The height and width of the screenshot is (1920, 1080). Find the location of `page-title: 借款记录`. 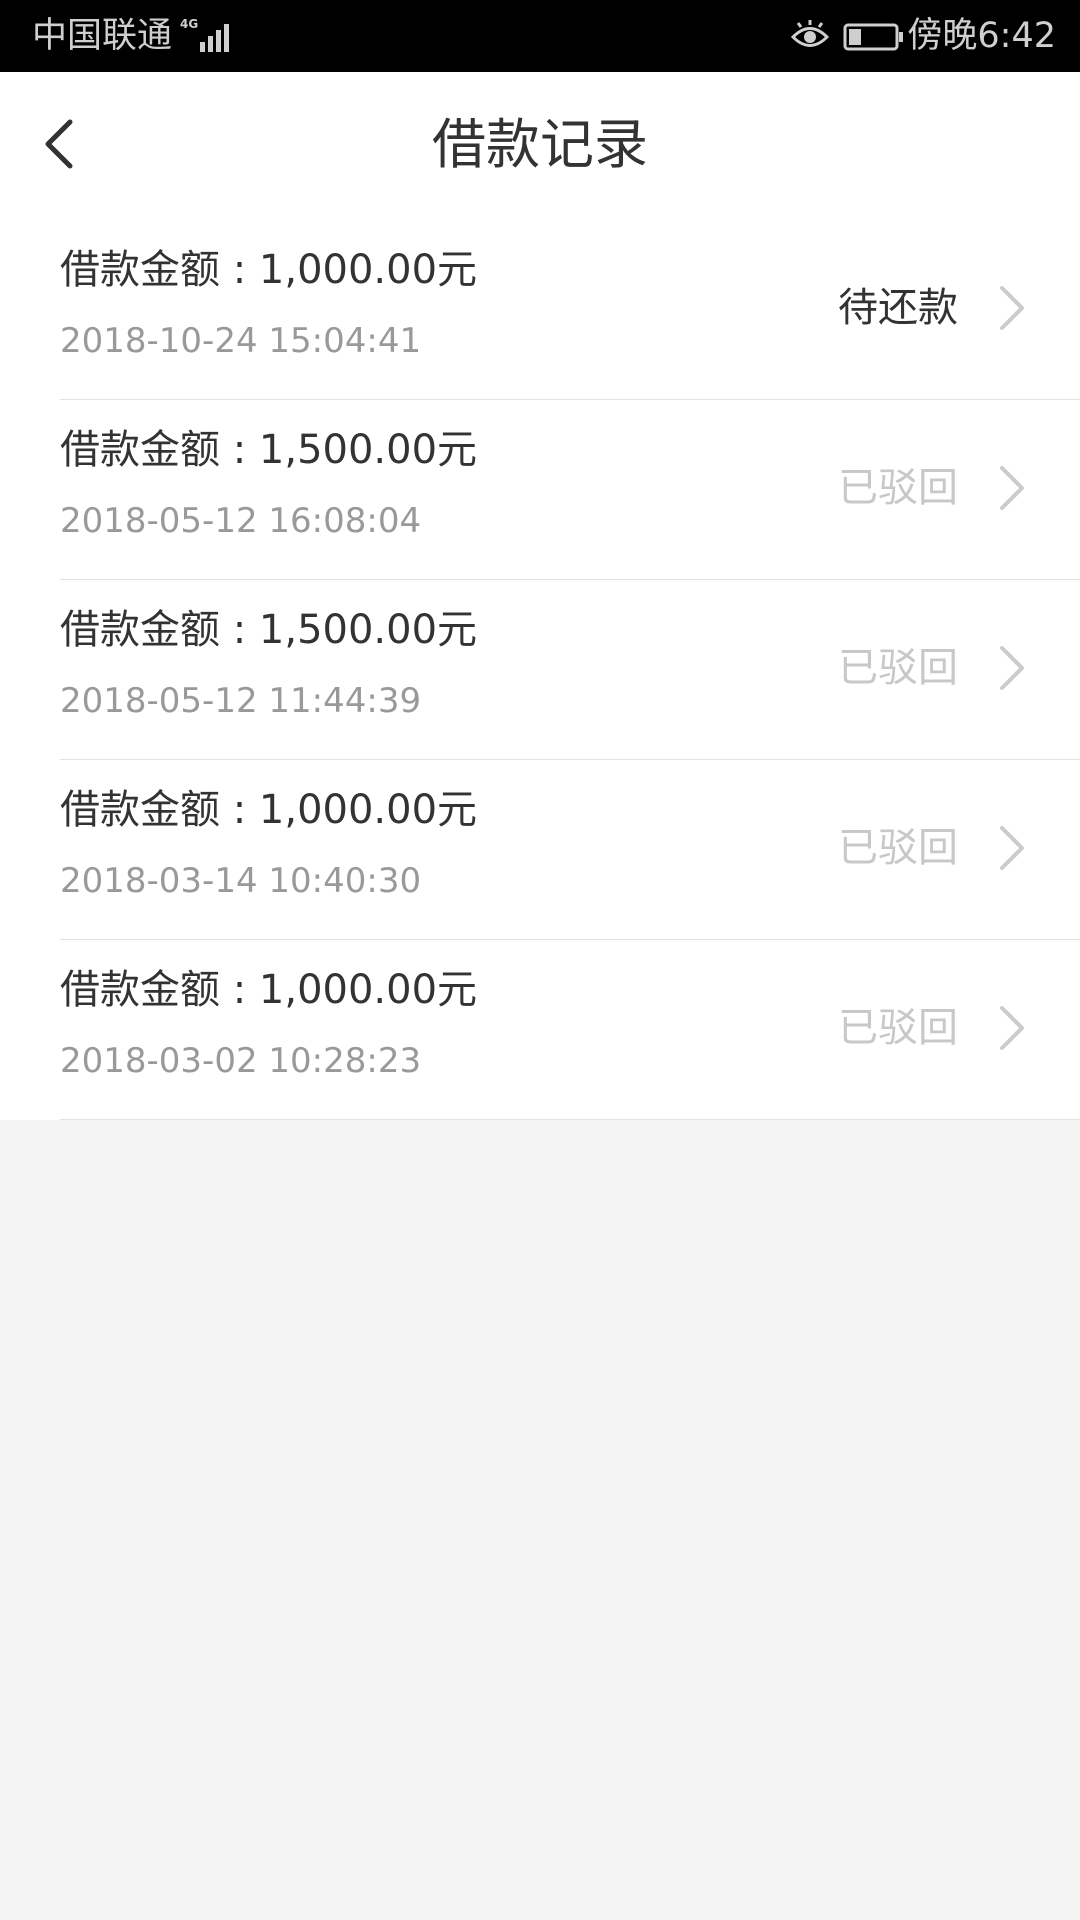

page-title: 借款记录 is located at coordinates (540, 144).